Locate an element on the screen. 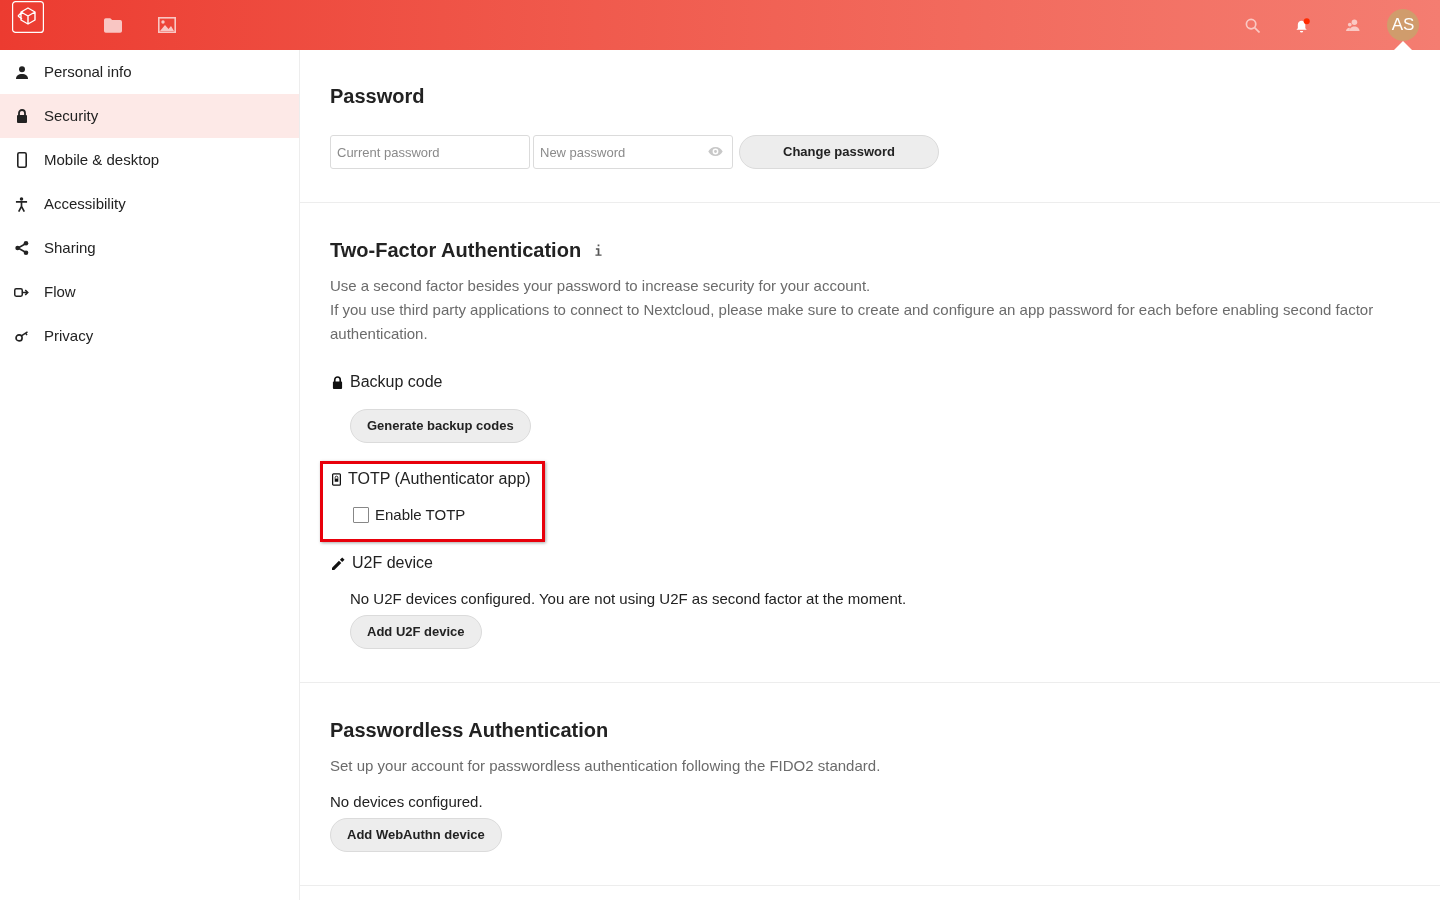 The image size is (1440, 900). provider-title: Backup code is located at coordinates (396, 382).